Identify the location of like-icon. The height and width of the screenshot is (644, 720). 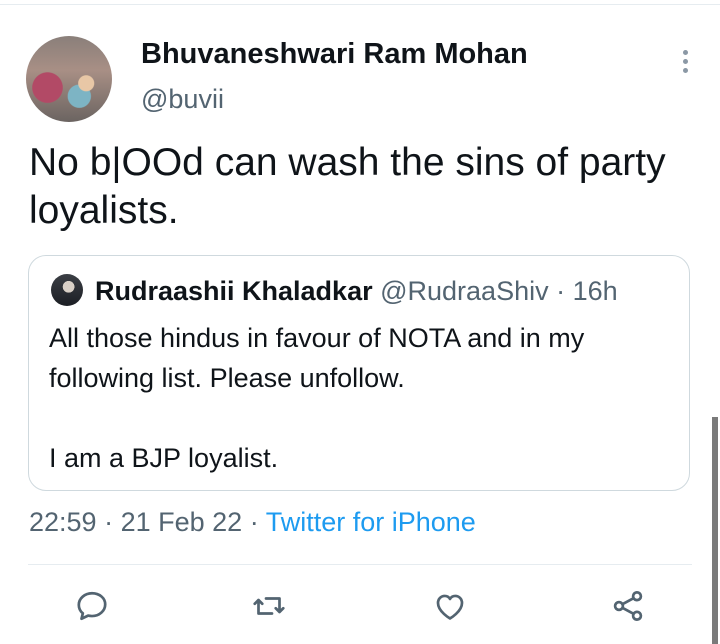
(450, 607).